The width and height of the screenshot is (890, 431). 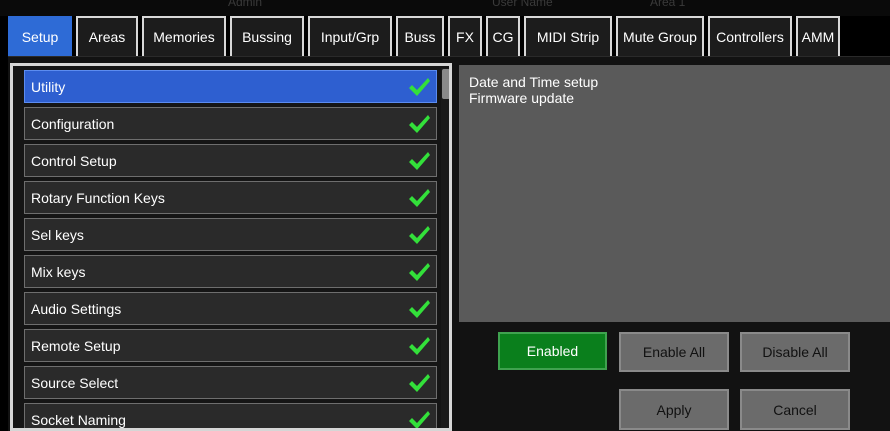 What do you see at coordinates (48, 86) in the screenshot?
I see `list-item-label: Utility` at bounding box center [48, 86].